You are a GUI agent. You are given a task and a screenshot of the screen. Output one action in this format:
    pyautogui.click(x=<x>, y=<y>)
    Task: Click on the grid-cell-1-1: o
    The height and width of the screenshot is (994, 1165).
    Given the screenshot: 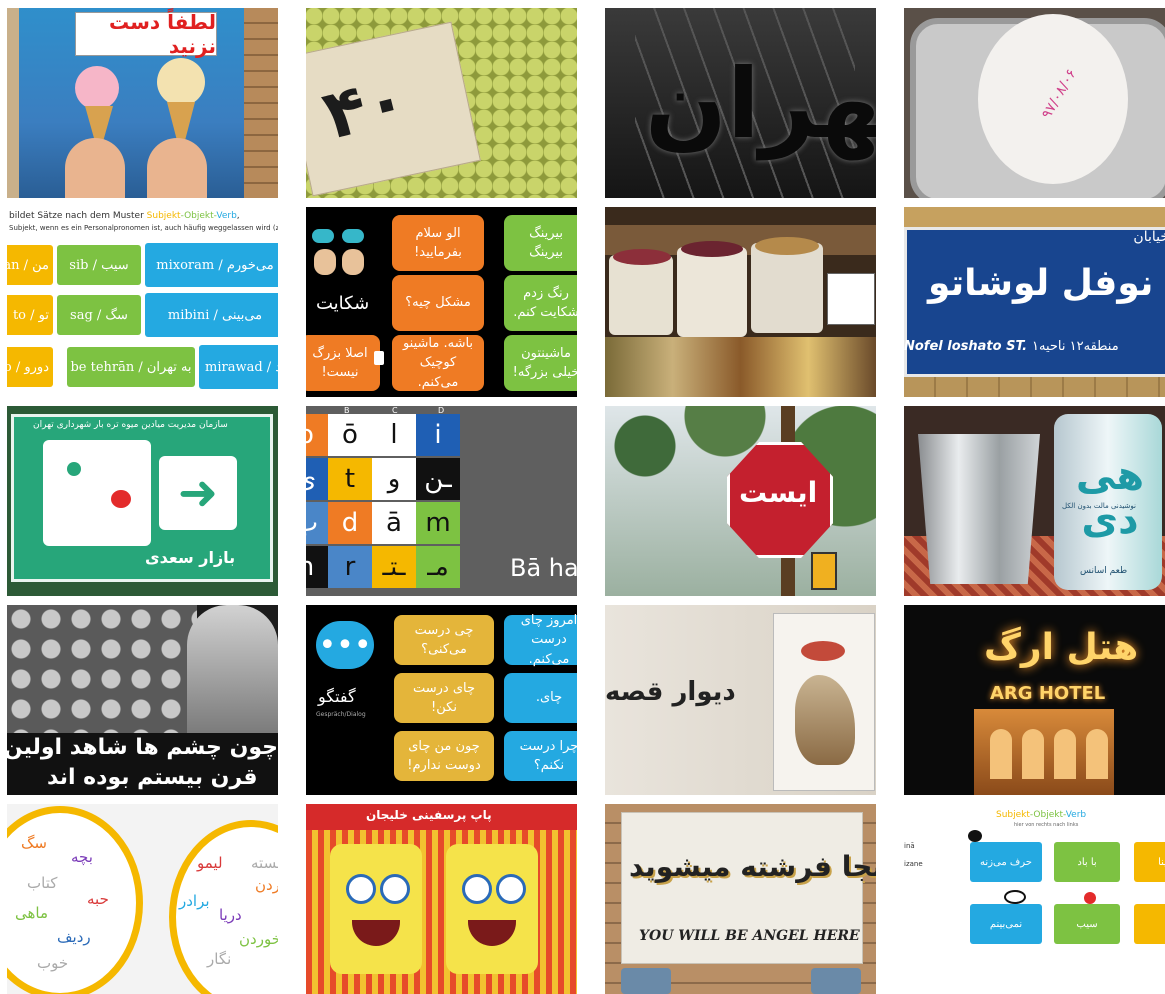 What is the action you would take?
    pyautogui.click(x=317, y=435)
    